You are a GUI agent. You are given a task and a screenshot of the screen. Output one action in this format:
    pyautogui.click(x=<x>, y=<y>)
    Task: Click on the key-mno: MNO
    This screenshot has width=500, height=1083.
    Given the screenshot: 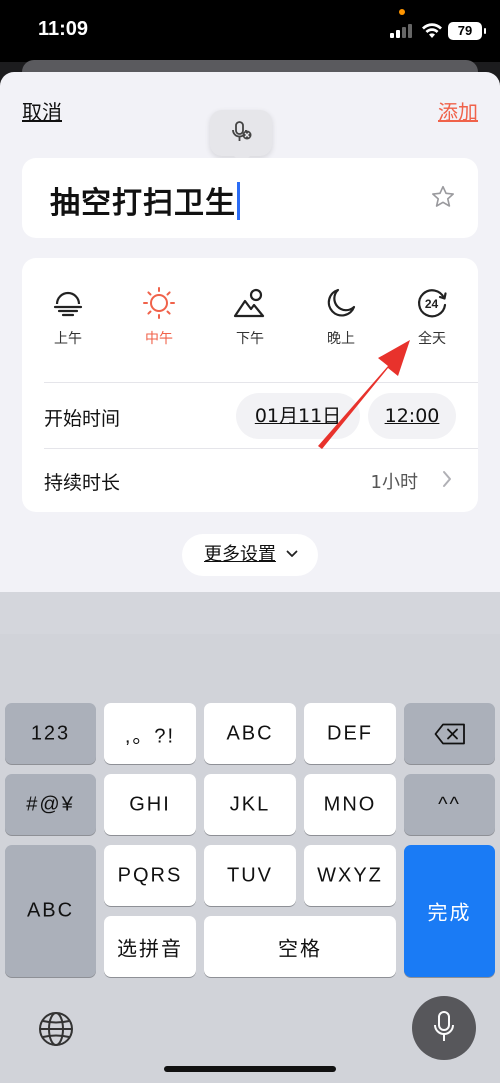 What is the action you would take?
    pyautogui.click(x=350, y=804)
    